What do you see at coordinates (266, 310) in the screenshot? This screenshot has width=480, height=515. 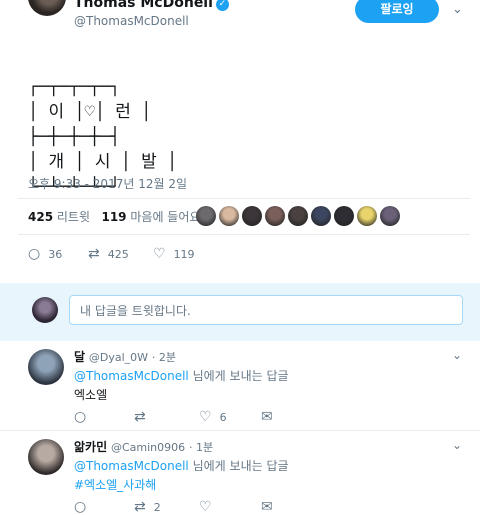 I see `reply-input: 내 답글을 트윗합니다.` at bounding box center [266, 310].